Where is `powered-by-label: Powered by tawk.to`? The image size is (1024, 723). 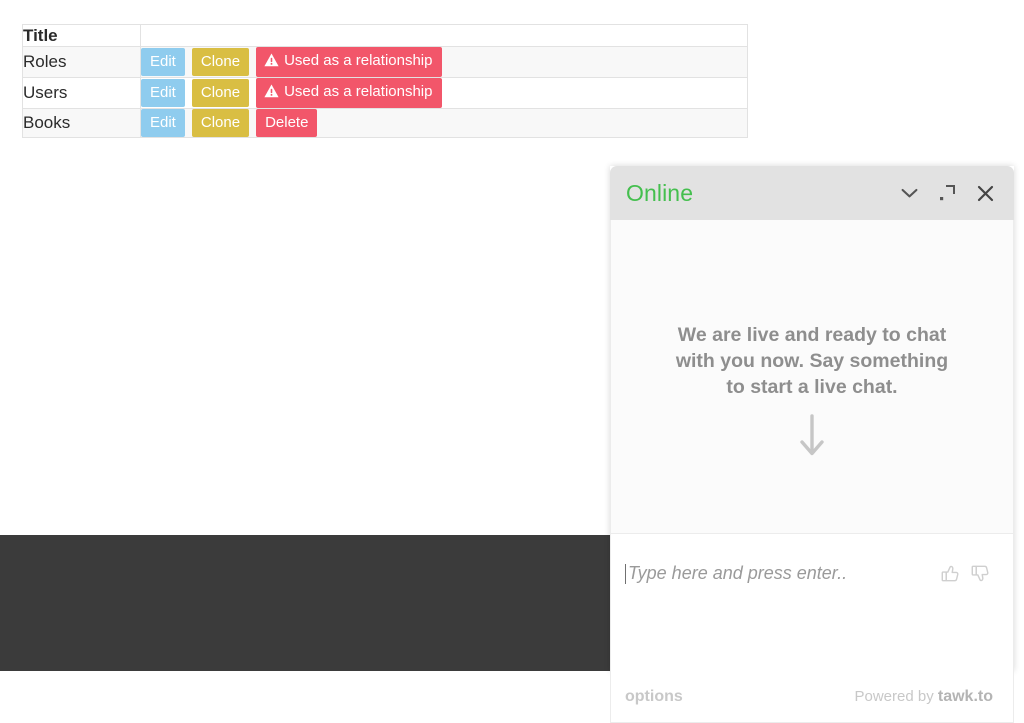 powered-by-label: Powered by tawk.to is located at coordinates (923, 697).